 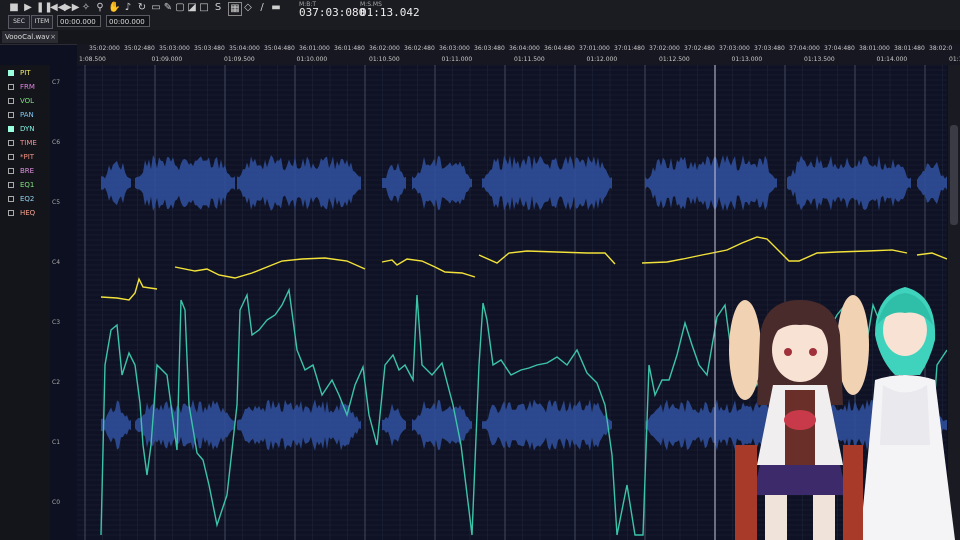 I want to click on curve-icon: ▬, so click(x=276, y=8).